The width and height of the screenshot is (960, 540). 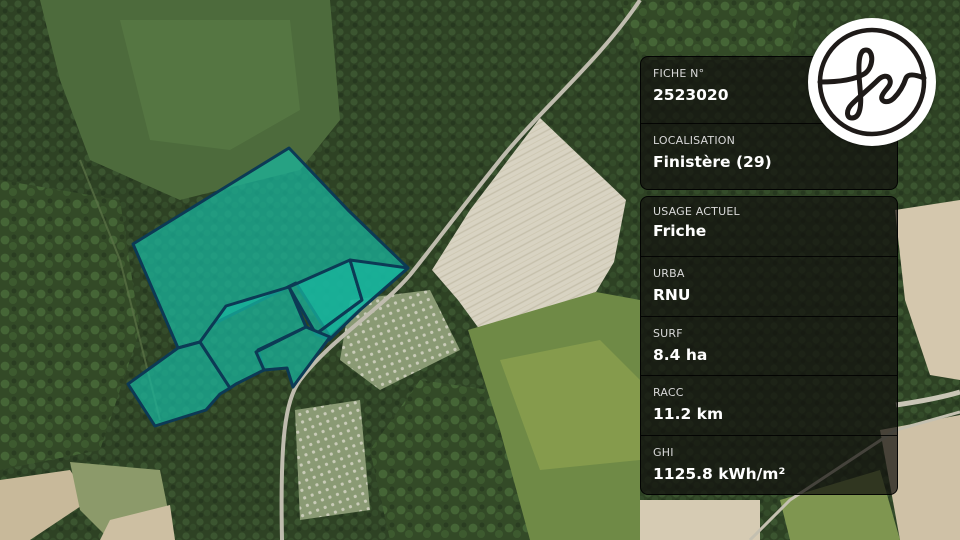 I want to click on localisation-value: Finistère (29), so click(x=712, y=162).